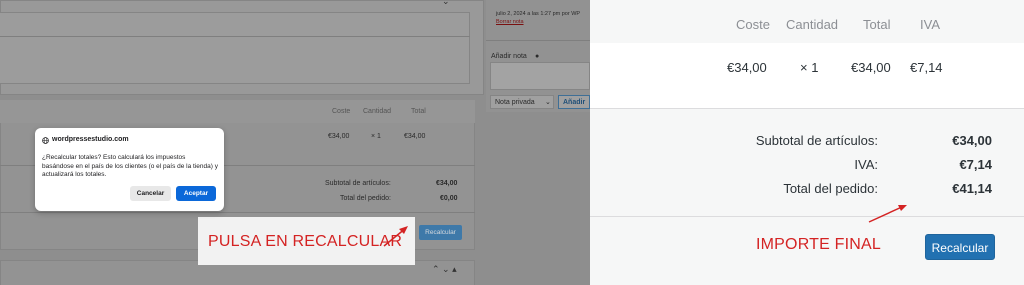  Describe the element at coordinates (975, 164) in the screenshot. I see `tax-value: €7,14` at that location.